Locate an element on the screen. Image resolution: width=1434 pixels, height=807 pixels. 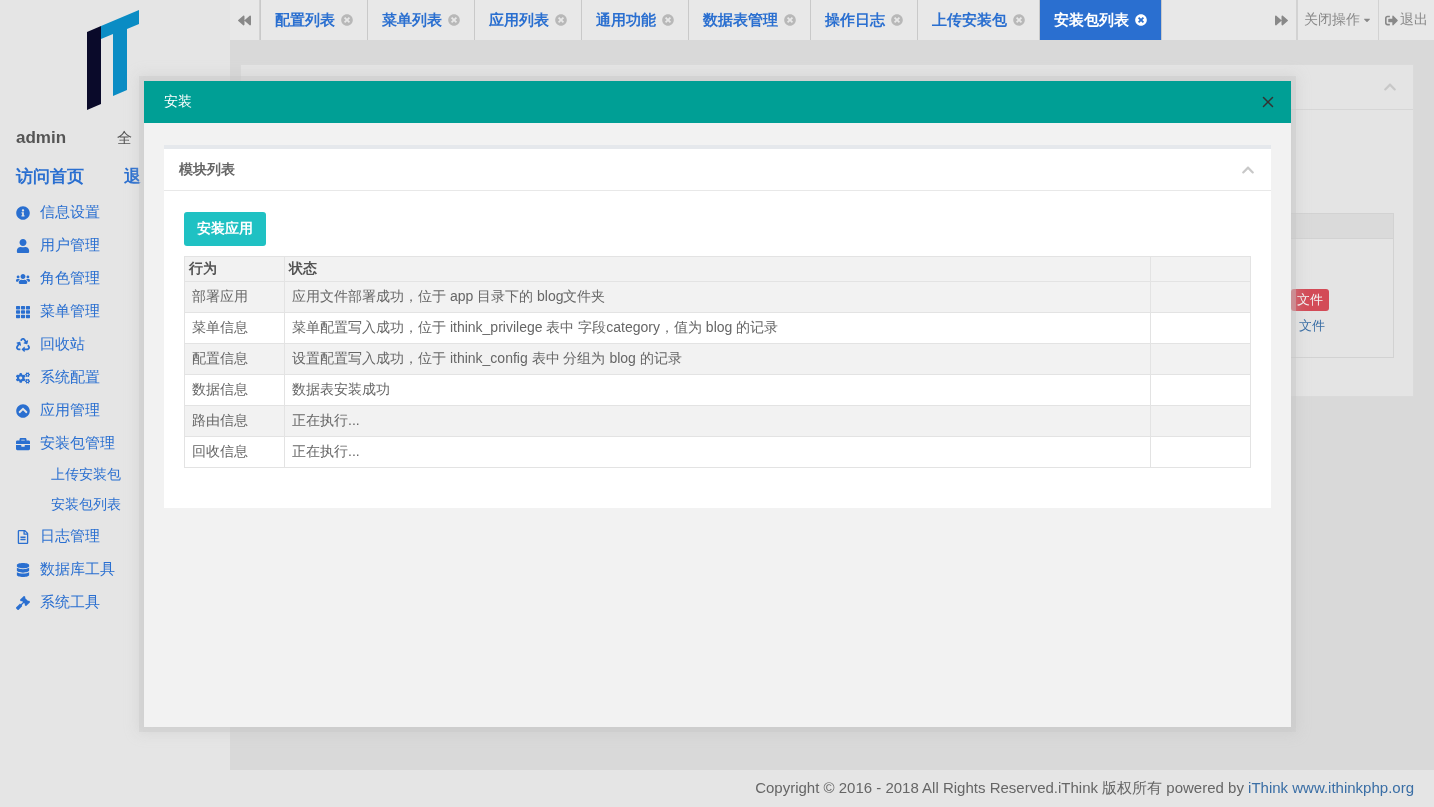
forward-icon is located at coordinates (1281, 20).